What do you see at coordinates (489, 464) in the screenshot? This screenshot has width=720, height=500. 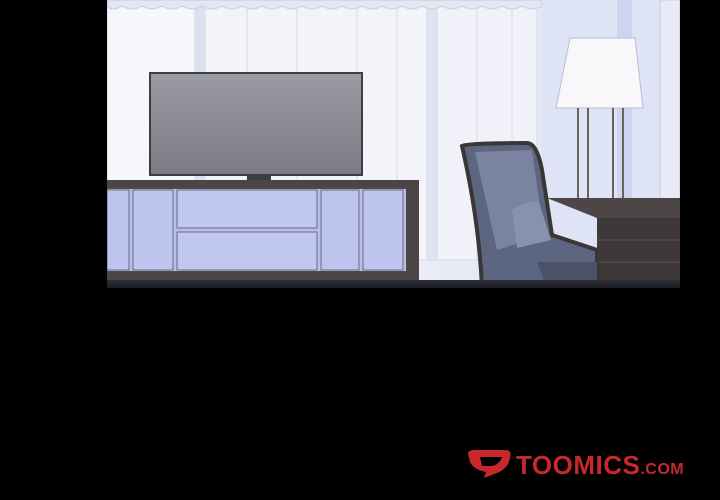 I see `toomics-logo-icon` at bounding box center [489, 464].